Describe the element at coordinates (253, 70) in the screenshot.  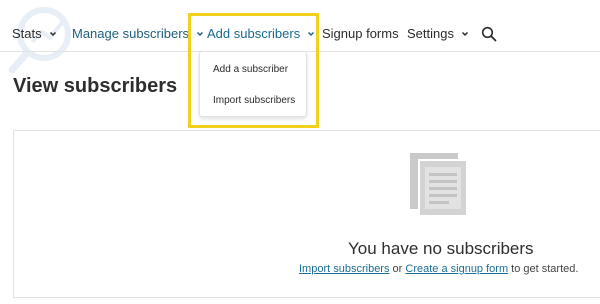
I see `highlight-box` at that location.